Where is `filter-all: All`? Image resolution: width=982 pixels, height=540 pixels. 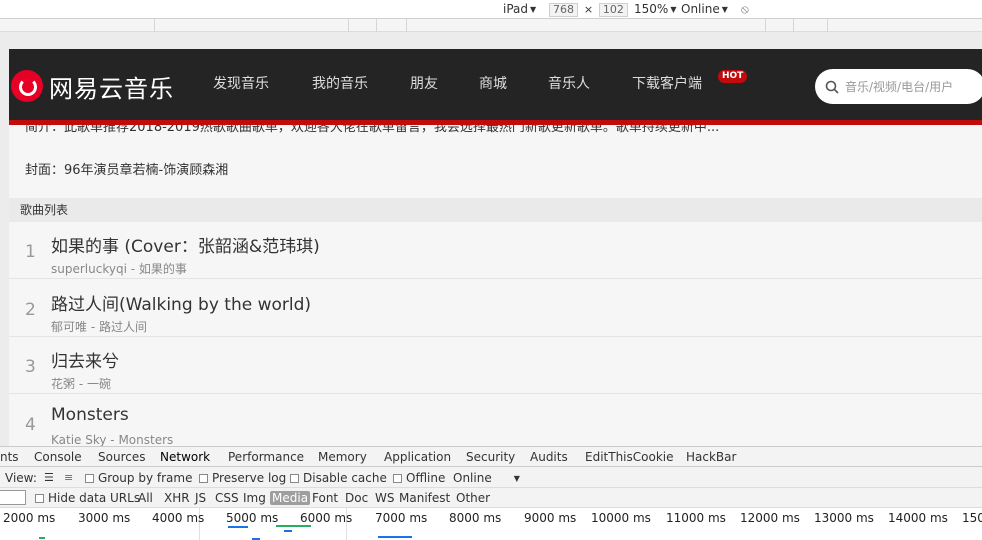
filter-all: All is located at coordinates (145, 498).